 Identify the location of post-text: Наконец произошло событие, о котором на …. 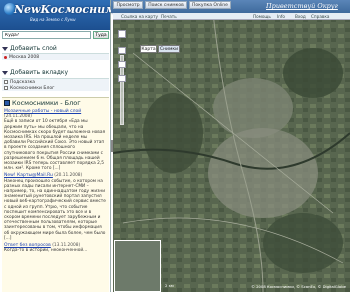
(55, 209).